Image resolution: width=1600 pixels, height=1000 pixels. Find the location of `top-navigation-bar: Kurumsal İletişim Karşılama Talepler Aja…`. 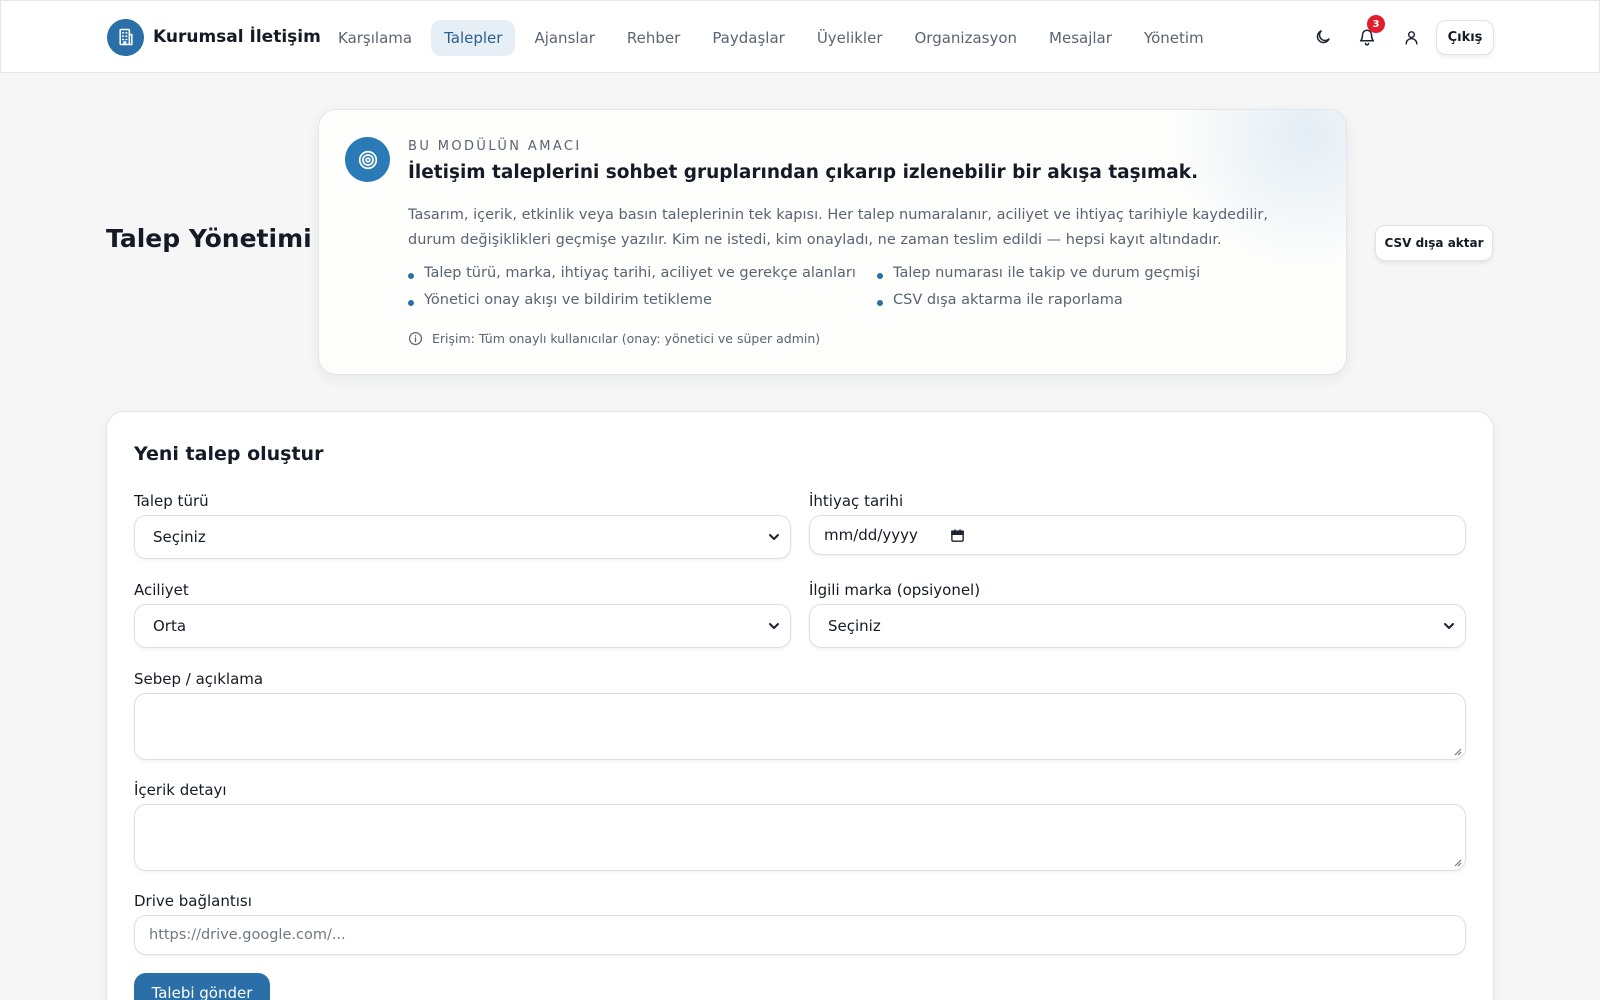

top-navigation-bar: Kurumsal İletişim Karşılama Talepler Aja… is located at coordinates (800, 36).